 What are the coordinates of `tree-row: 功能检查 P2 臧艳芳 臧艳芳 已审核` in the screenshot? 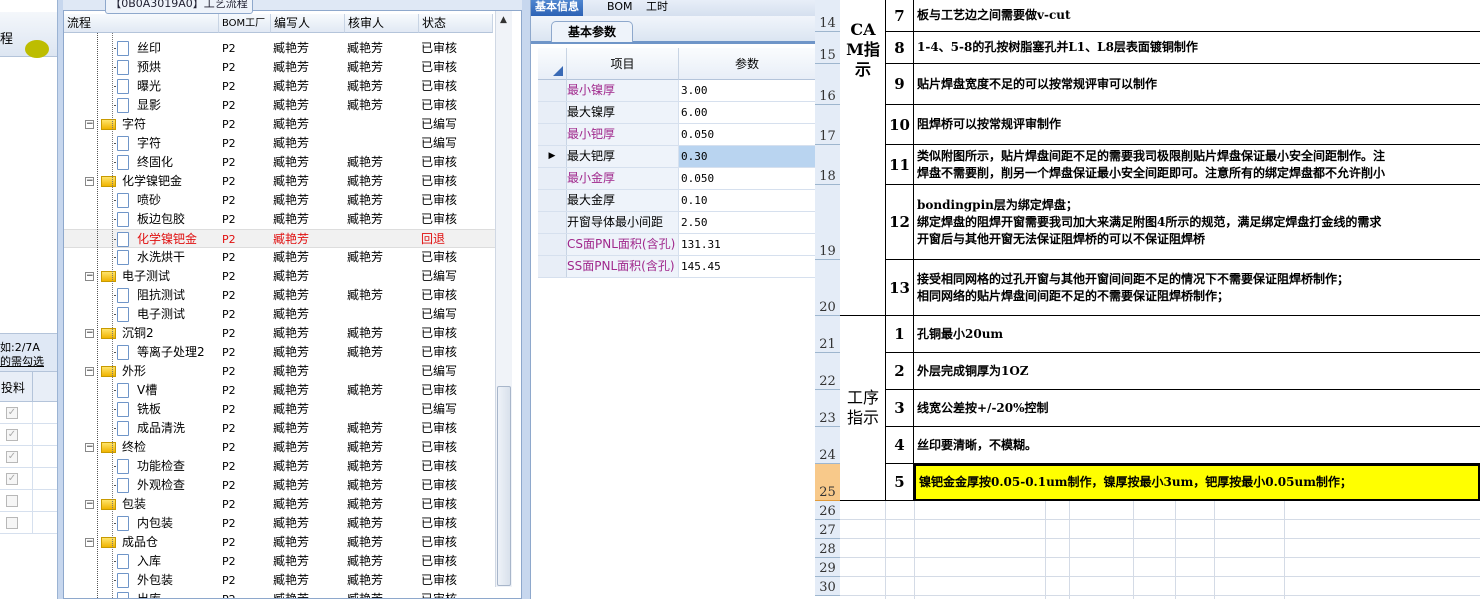 It's located at (284, 466).